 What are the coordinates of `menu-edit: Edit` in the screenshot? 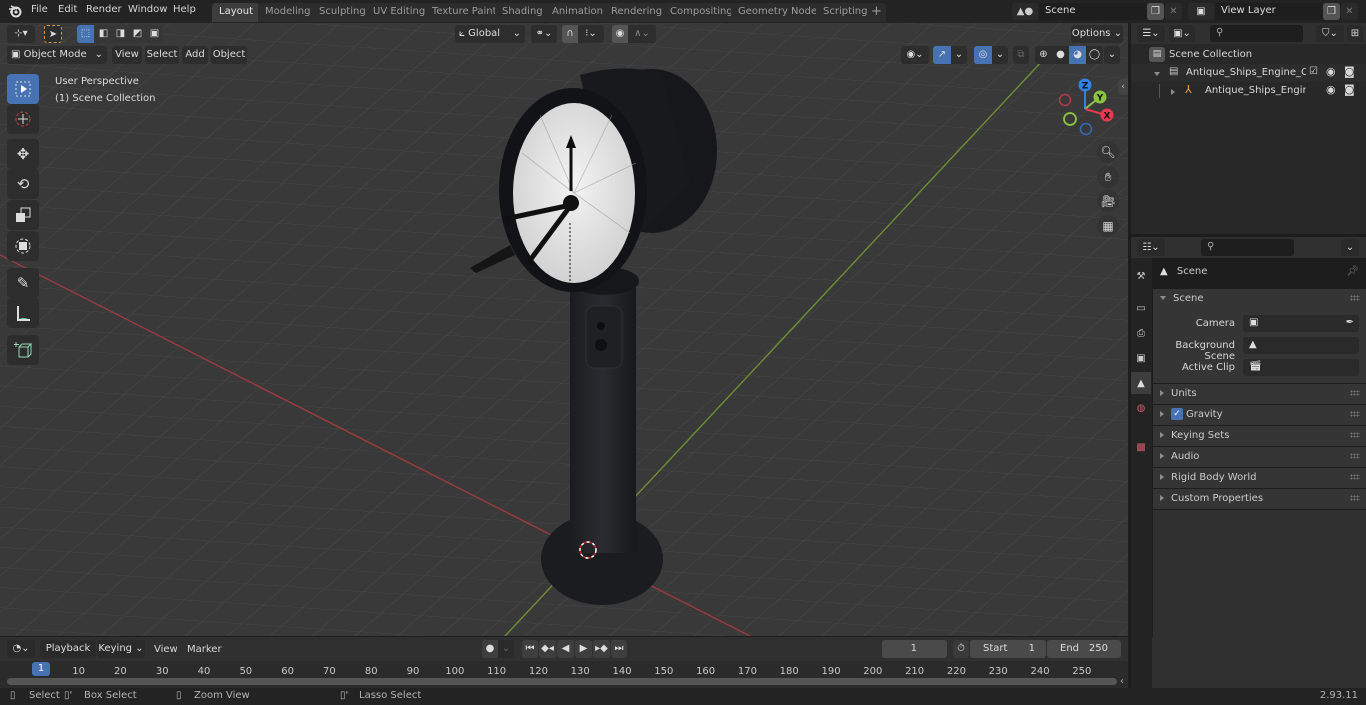 It's located at (67, 9).